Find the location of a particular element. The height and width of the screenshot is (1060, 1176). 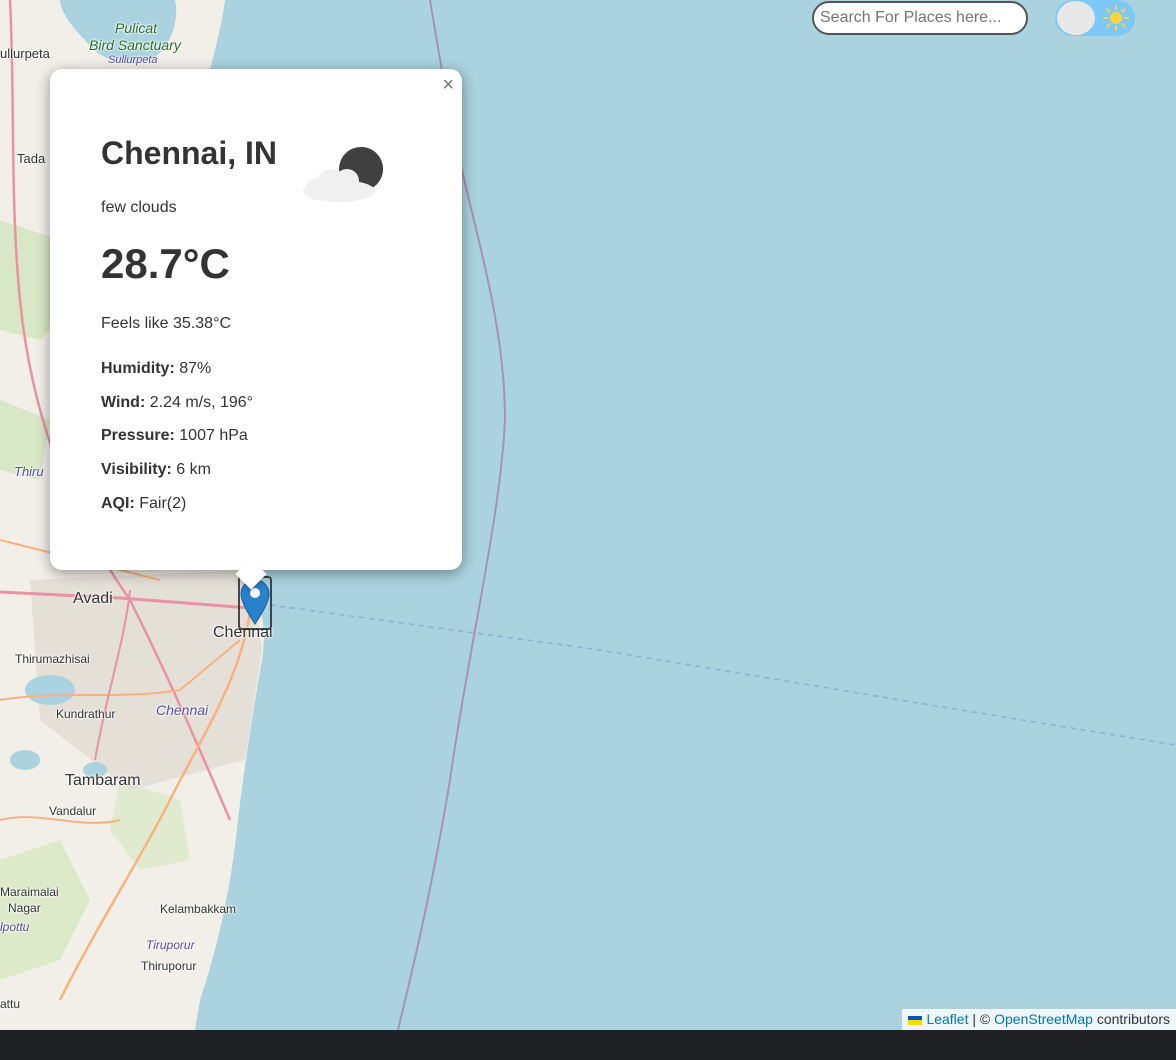

detail-value: 87% is located at coordinates (195, 368).